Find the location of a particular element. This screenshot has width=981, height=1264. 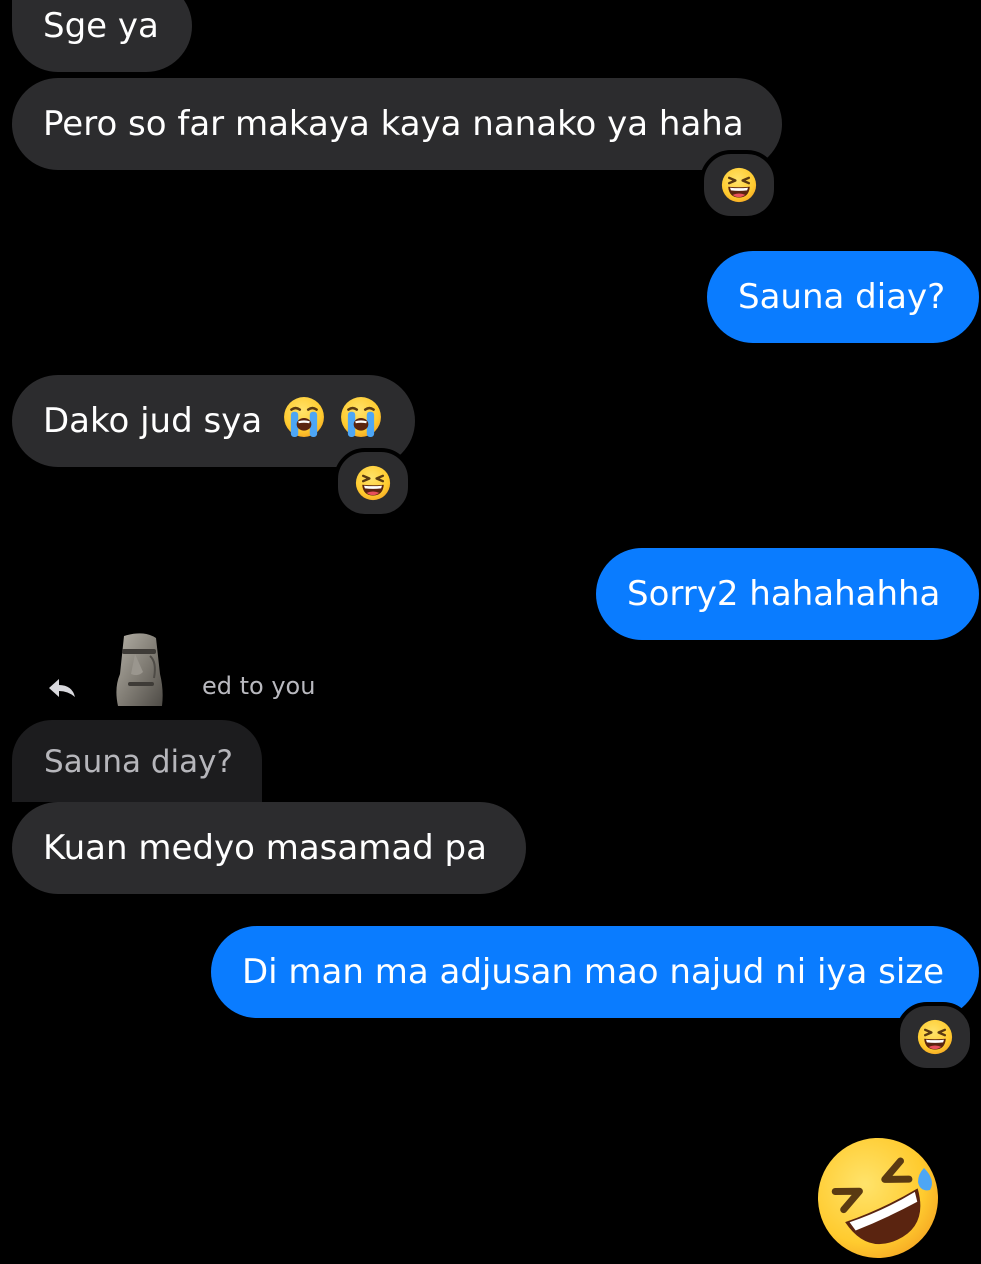

message-text: Sorry2 hahahahha is located at coordinates (784, 594).